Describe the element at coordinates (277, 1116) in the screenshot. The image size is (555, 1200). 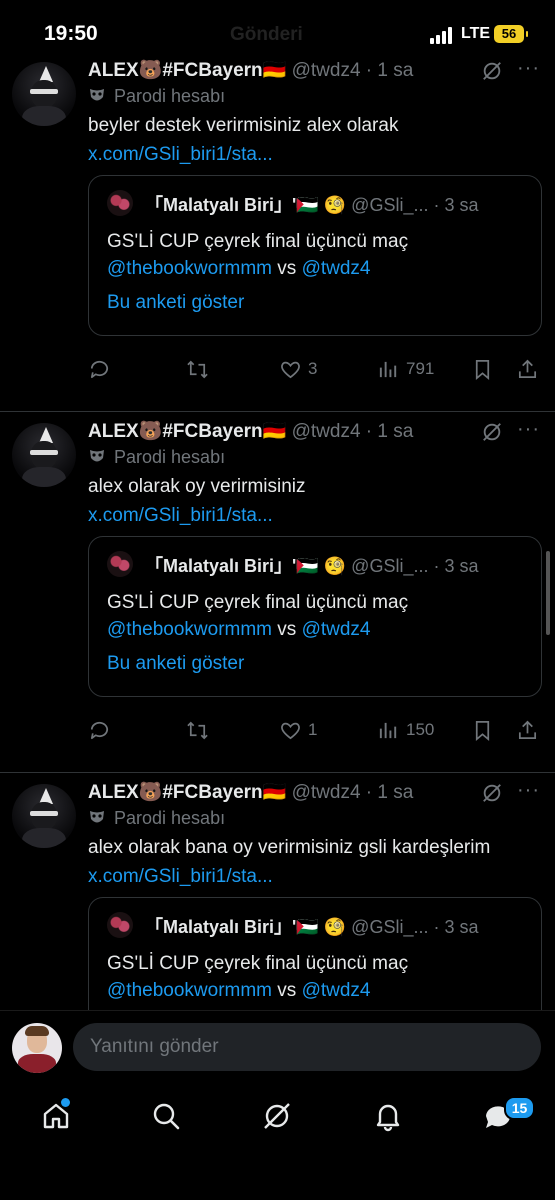
I see `tab-grok` at that location.